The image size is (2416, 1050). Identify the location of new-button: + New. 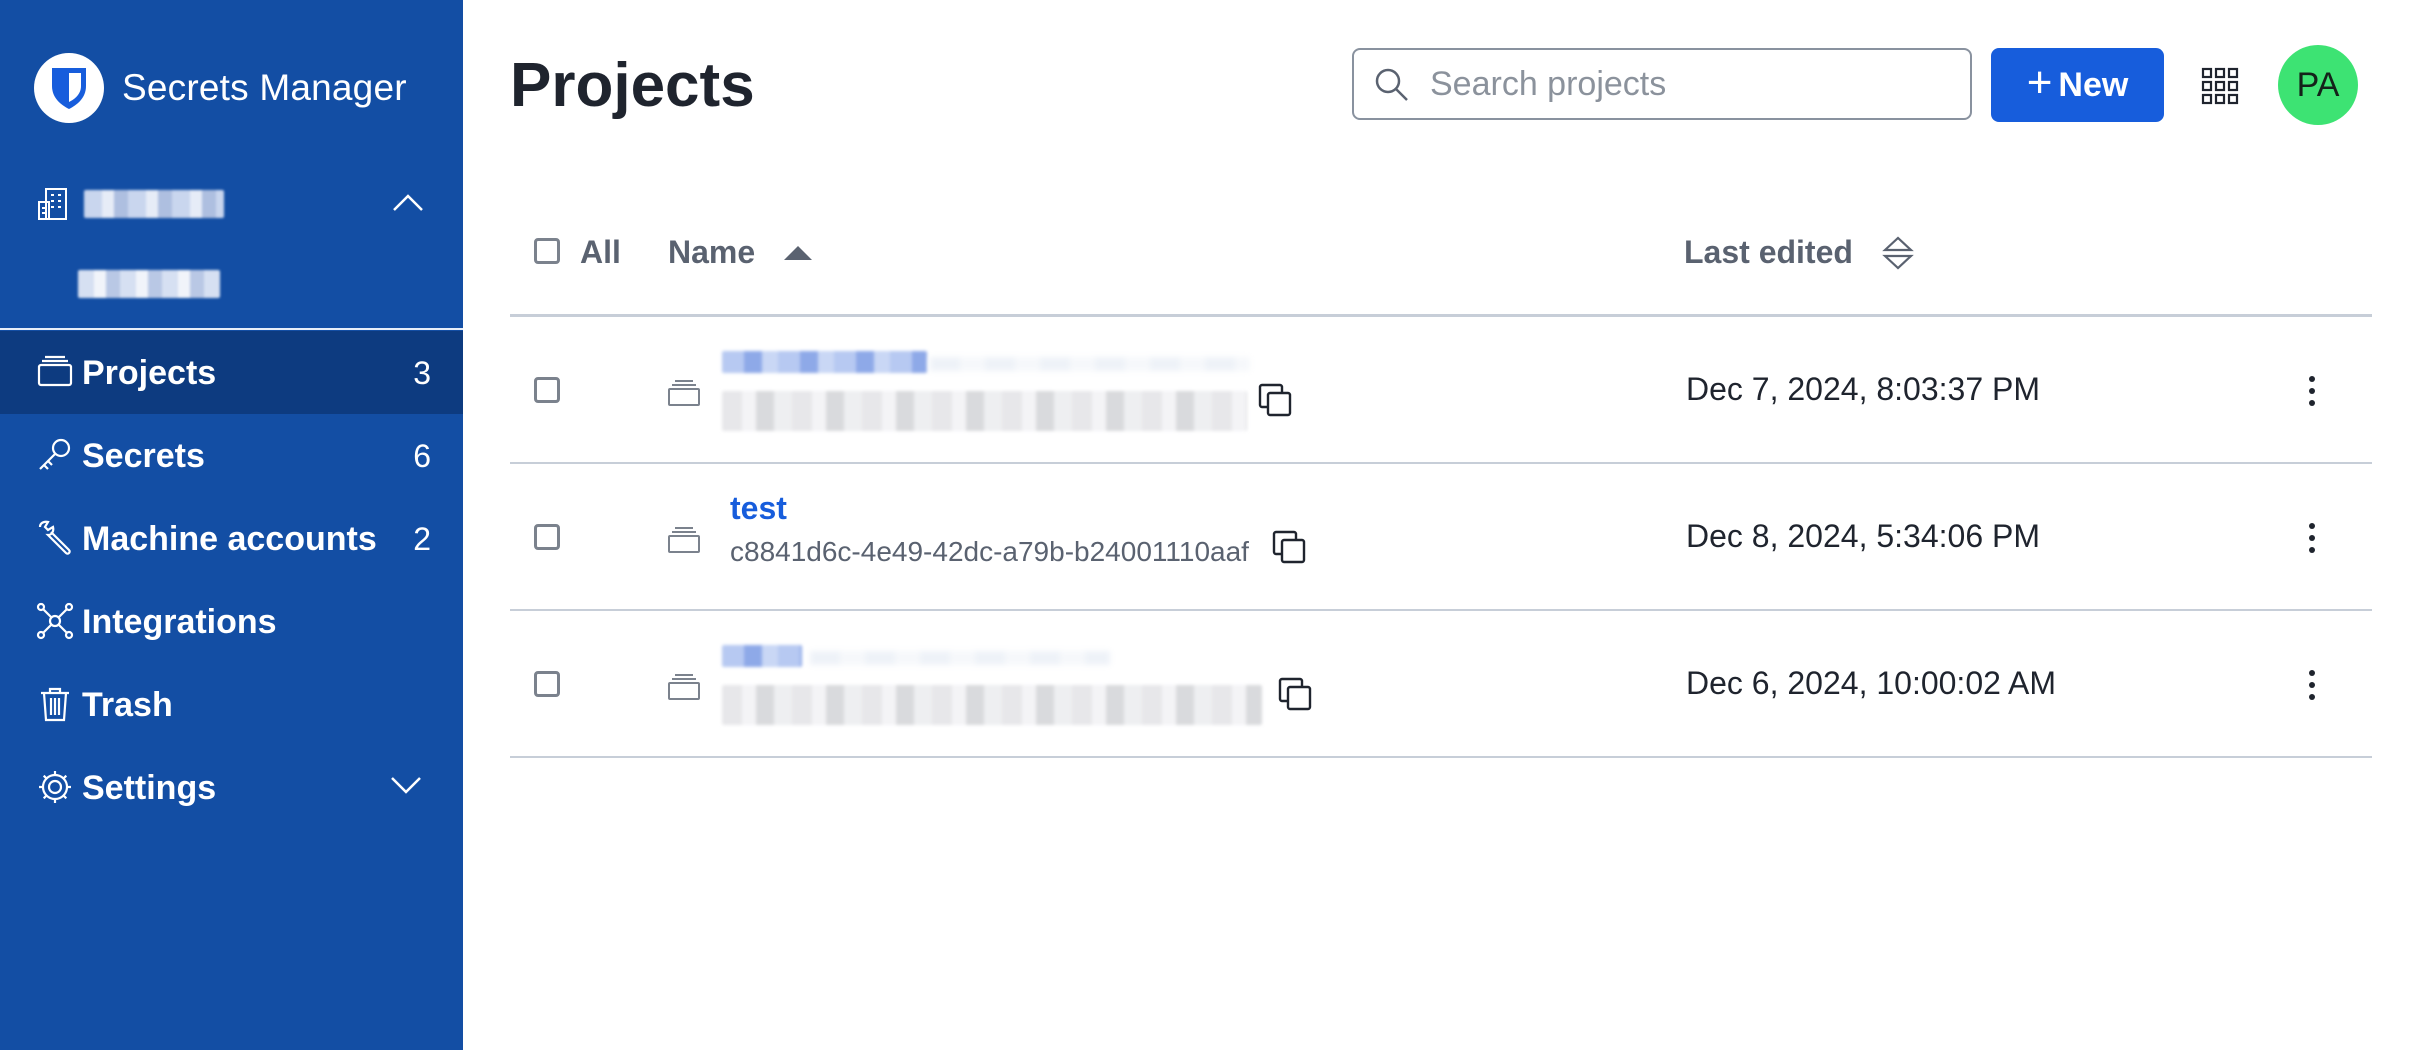
(2077, 85).